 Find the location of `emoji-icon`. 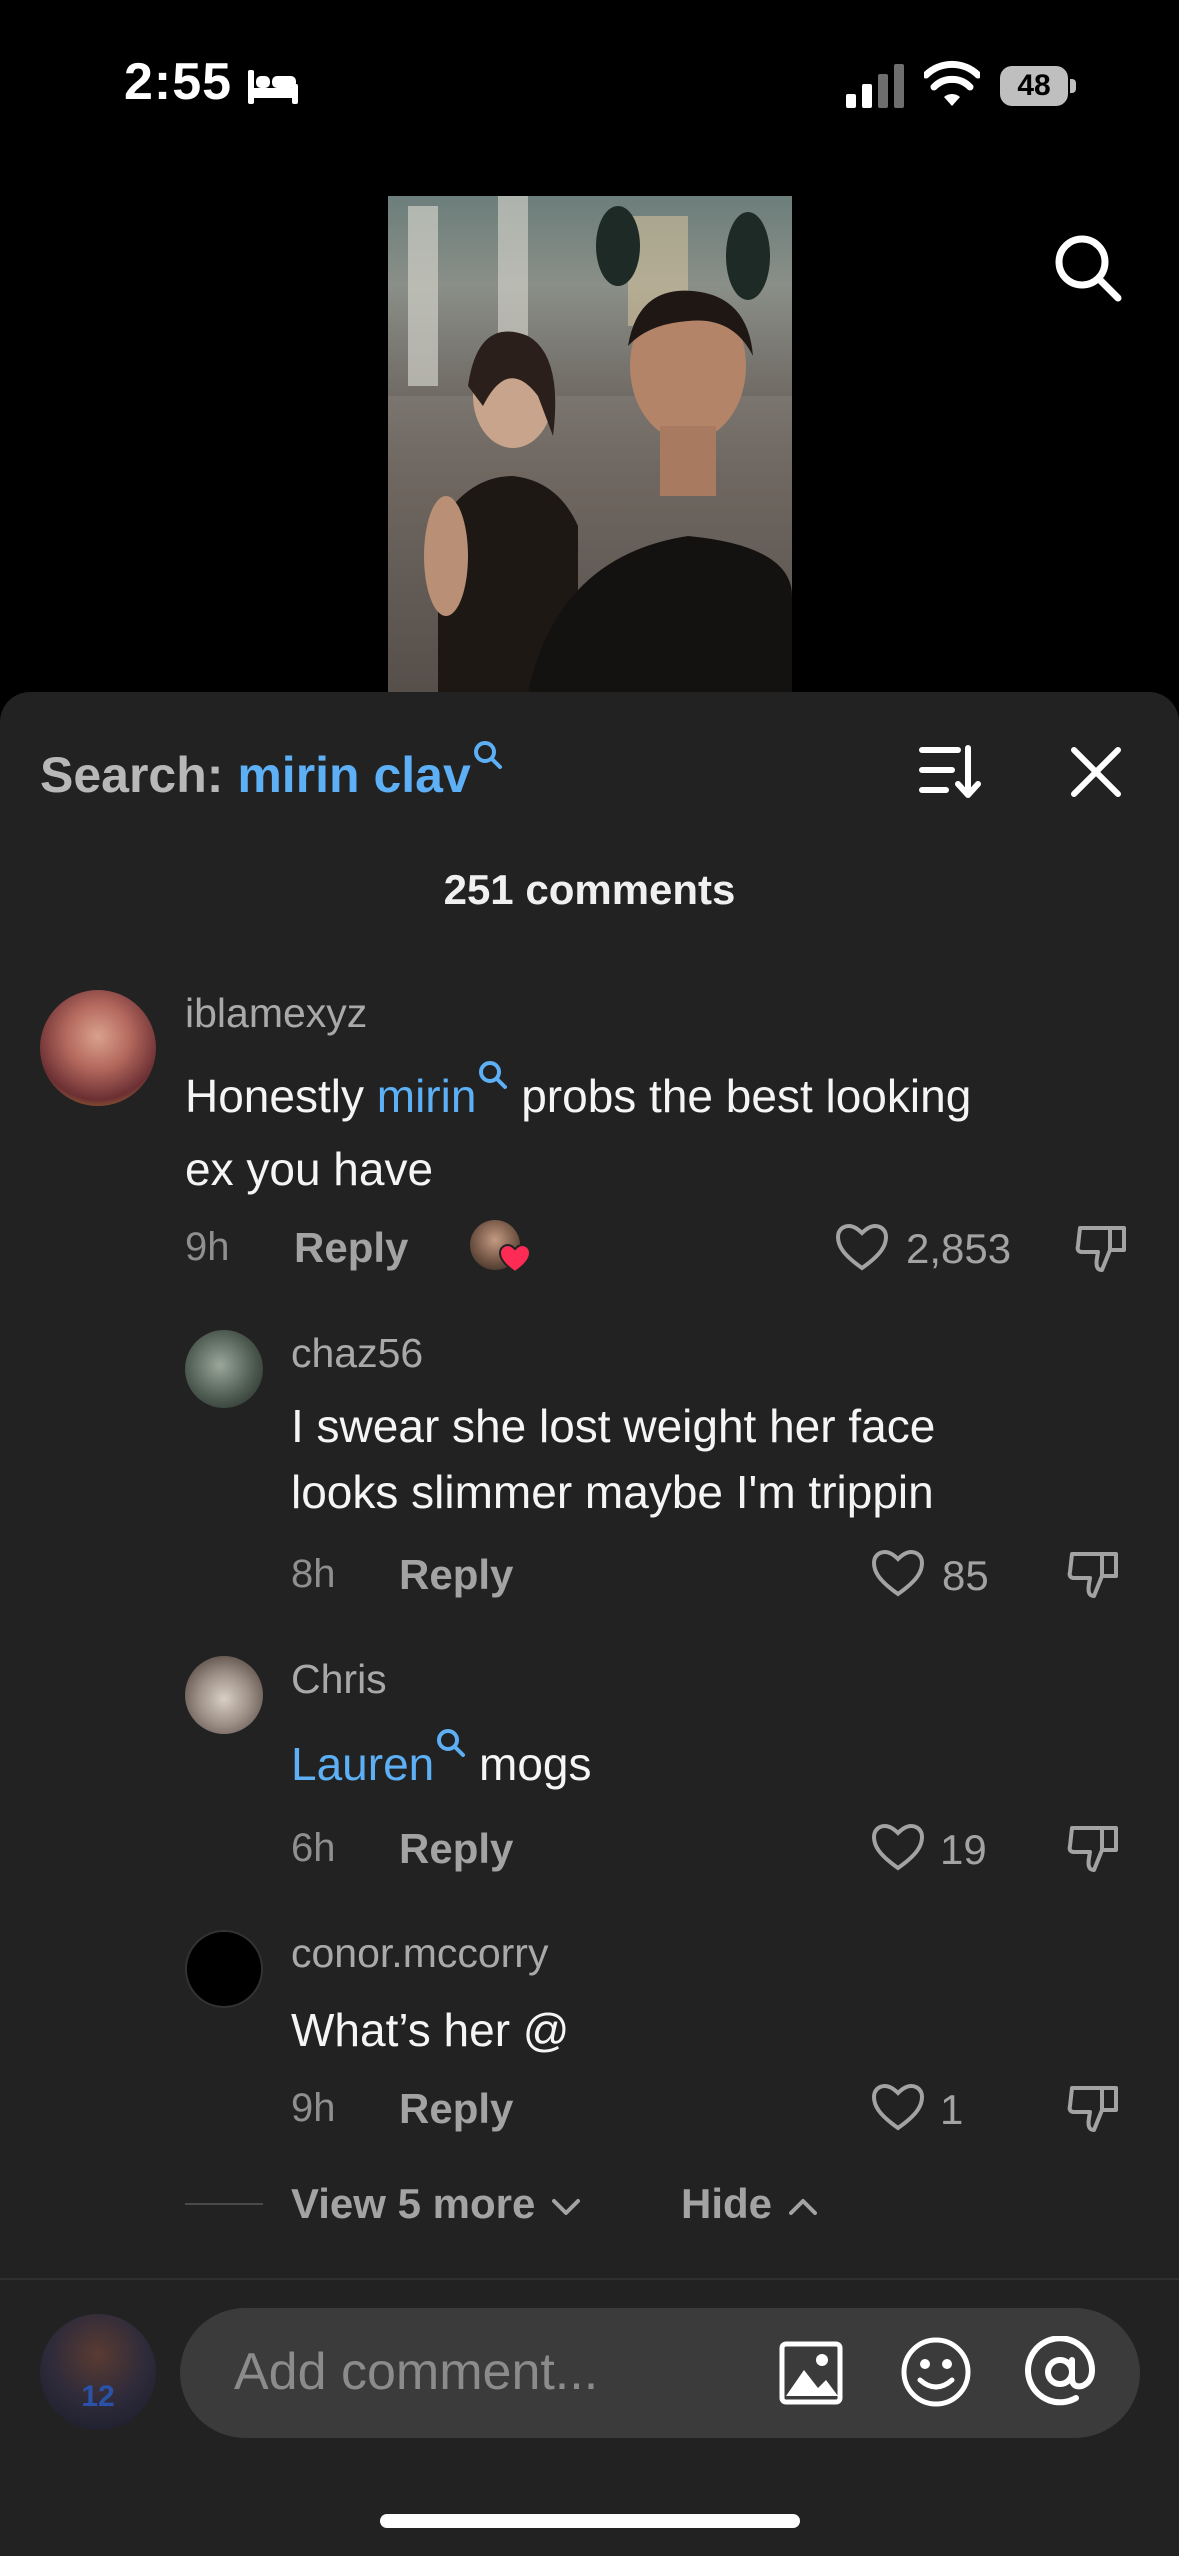

emoji-icon is located at coordinates (936, 2372).